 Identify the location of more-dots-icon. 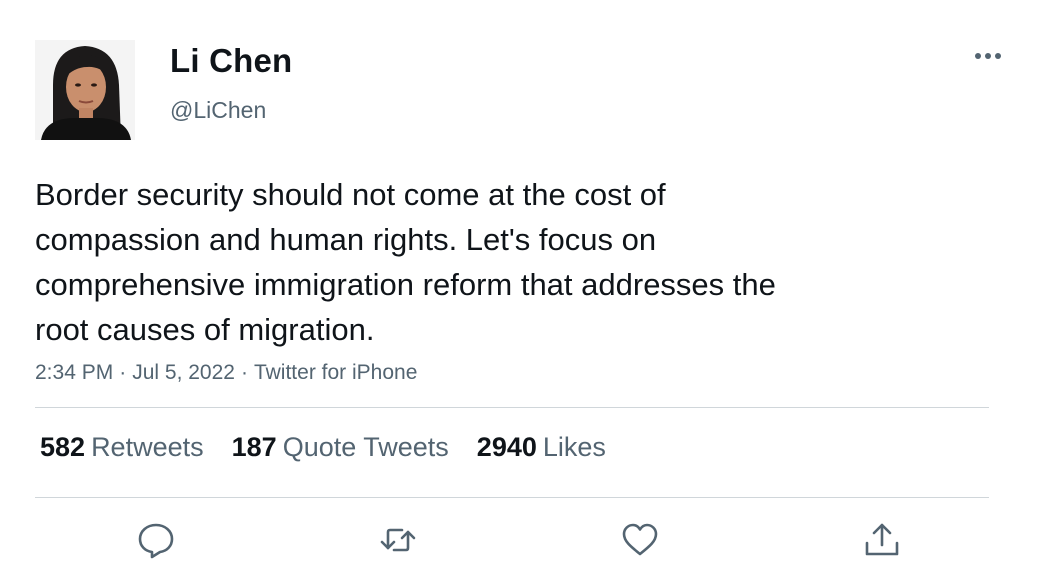
(988, 56).